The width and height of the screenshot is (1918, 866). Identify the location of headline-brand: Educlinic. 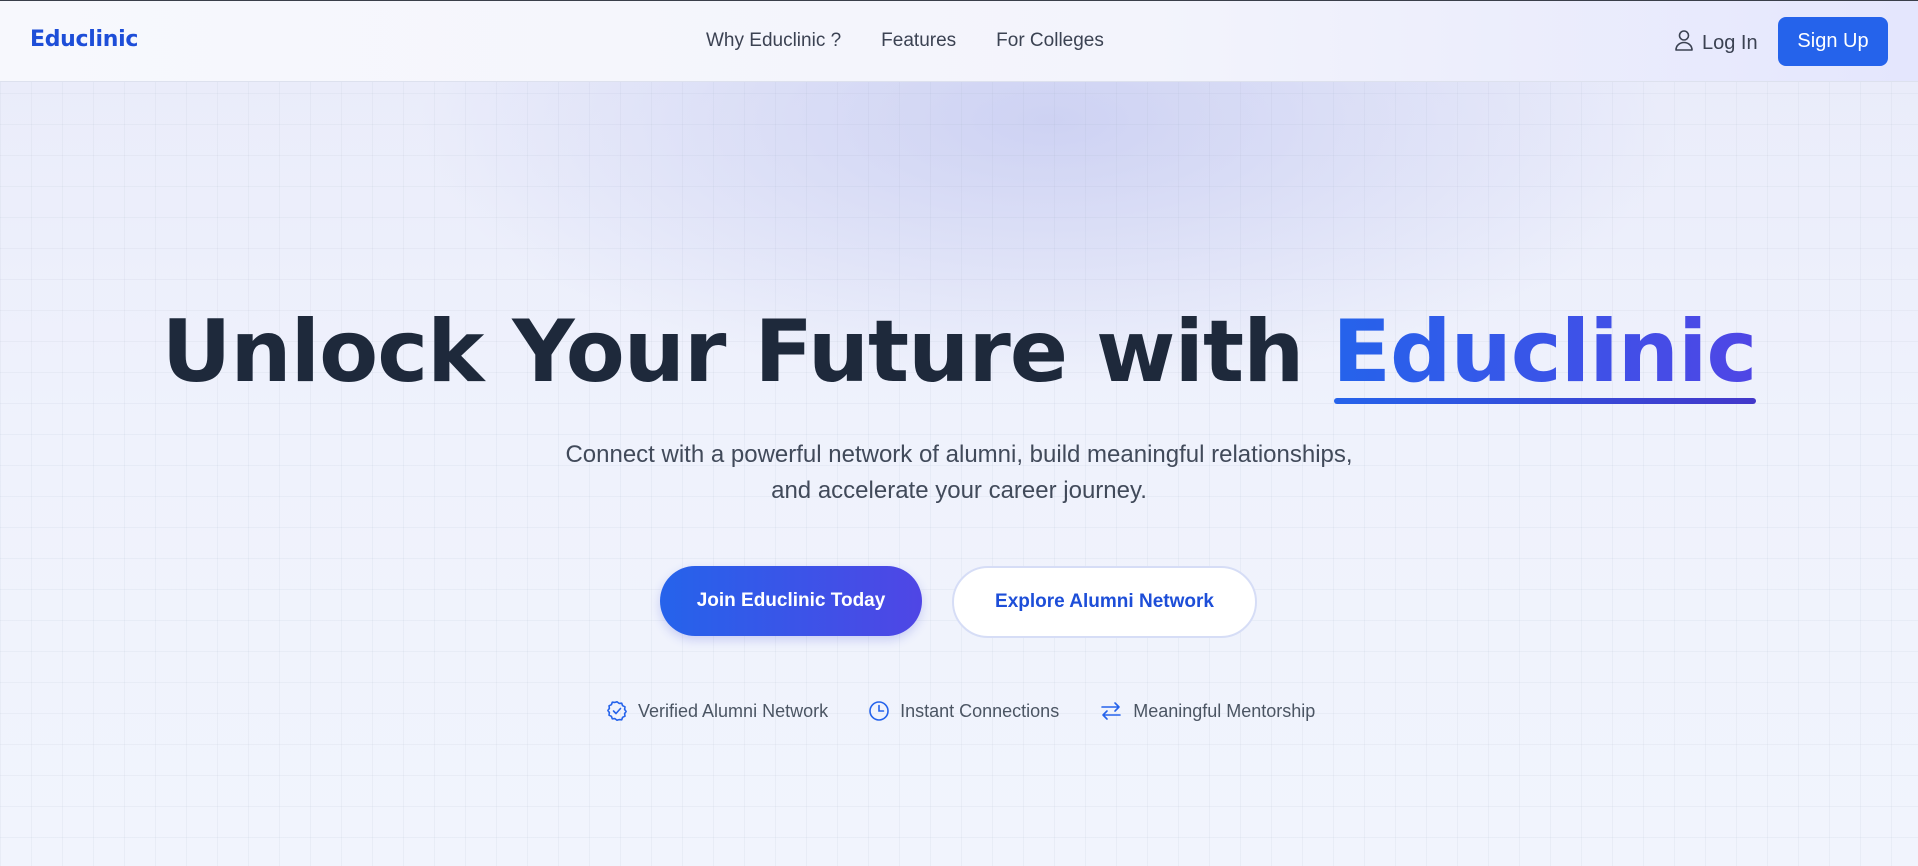
(1544, 353).